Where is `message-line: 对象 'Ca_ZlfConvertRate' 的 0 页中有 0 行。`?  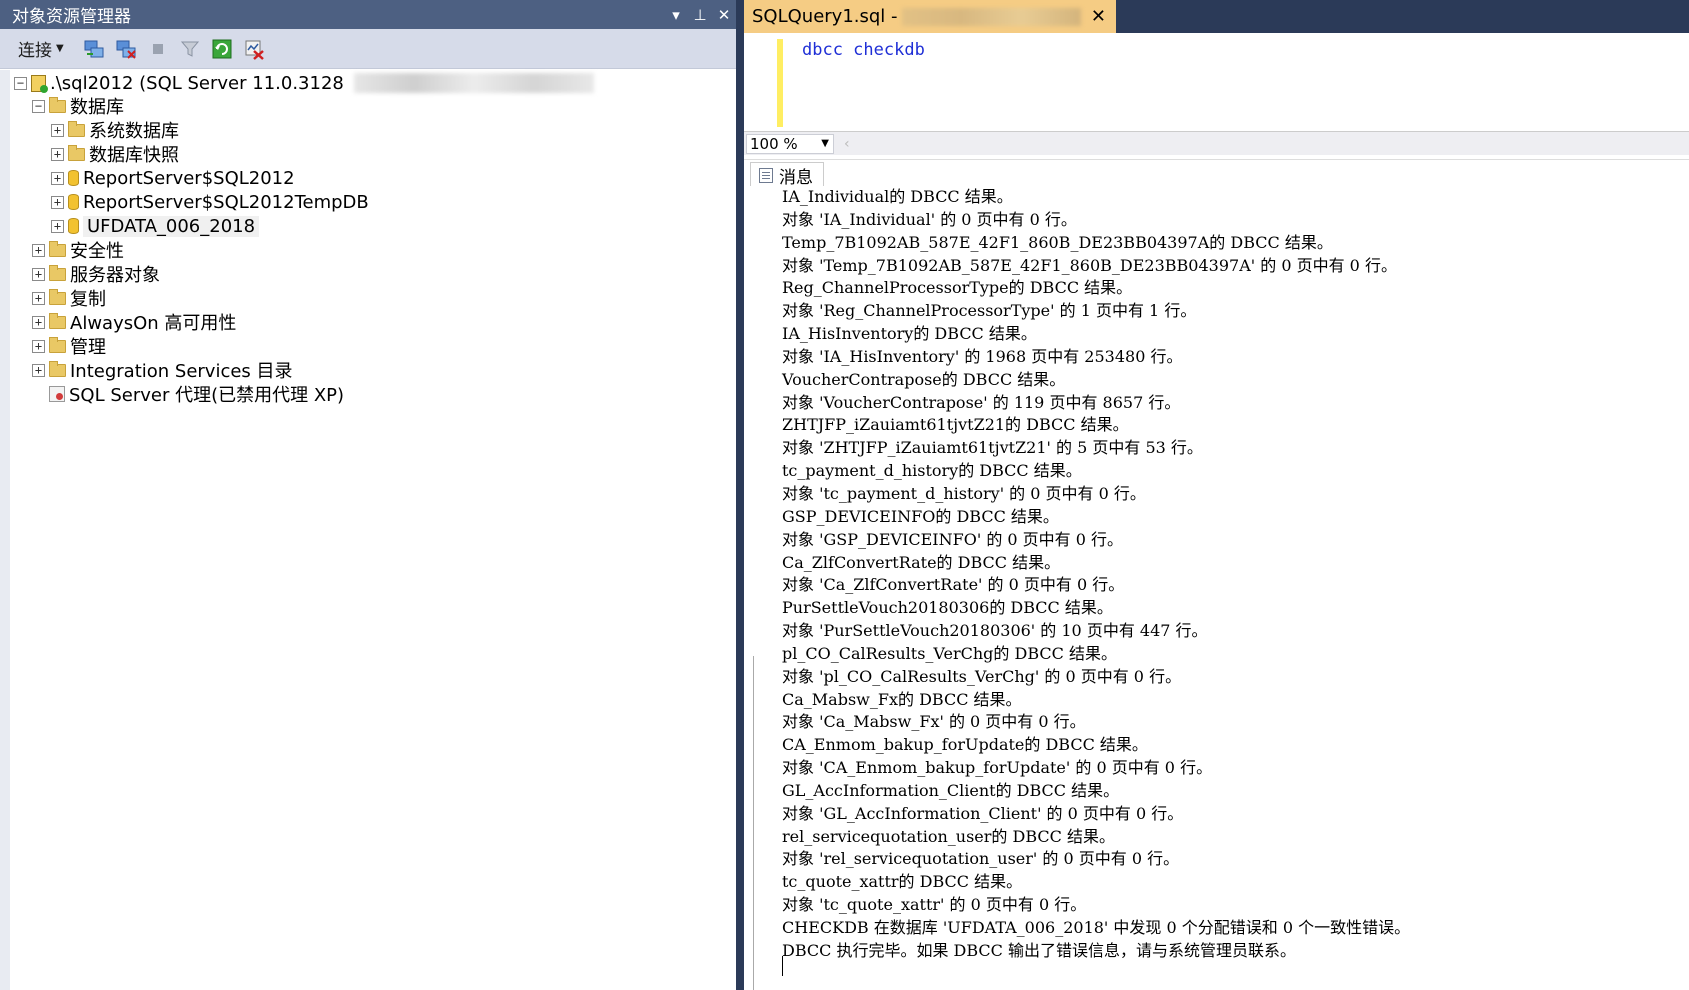
message-line: 对象 'Ca_ZlfConvertRate' 的 0 页中有 0 行。 is located at coordinates (953, 585).